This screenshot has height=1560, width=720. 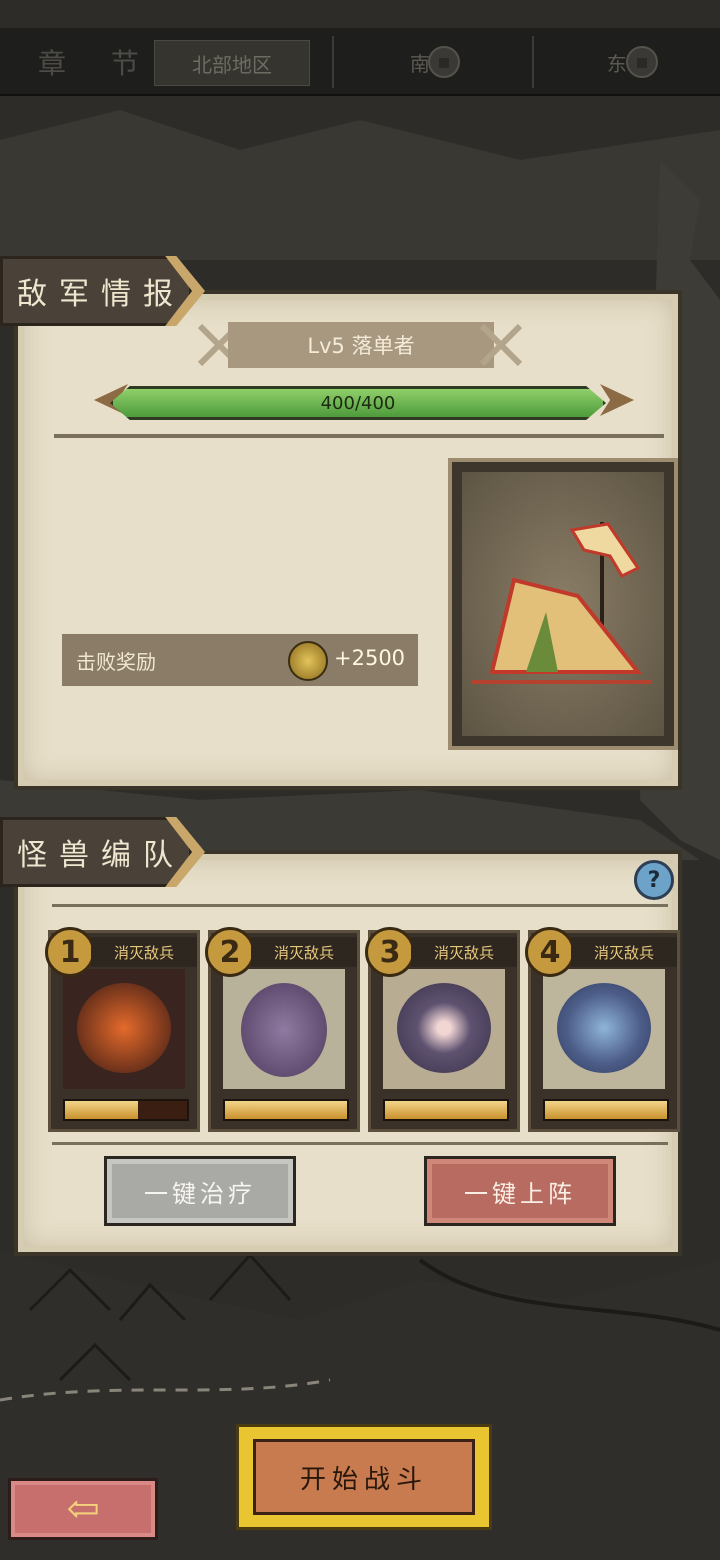 What do you see at coordinates (116, 661) in the screenshot?
I see `defeat-reward-label: 击败奖励` at bounding box center [116, 661].